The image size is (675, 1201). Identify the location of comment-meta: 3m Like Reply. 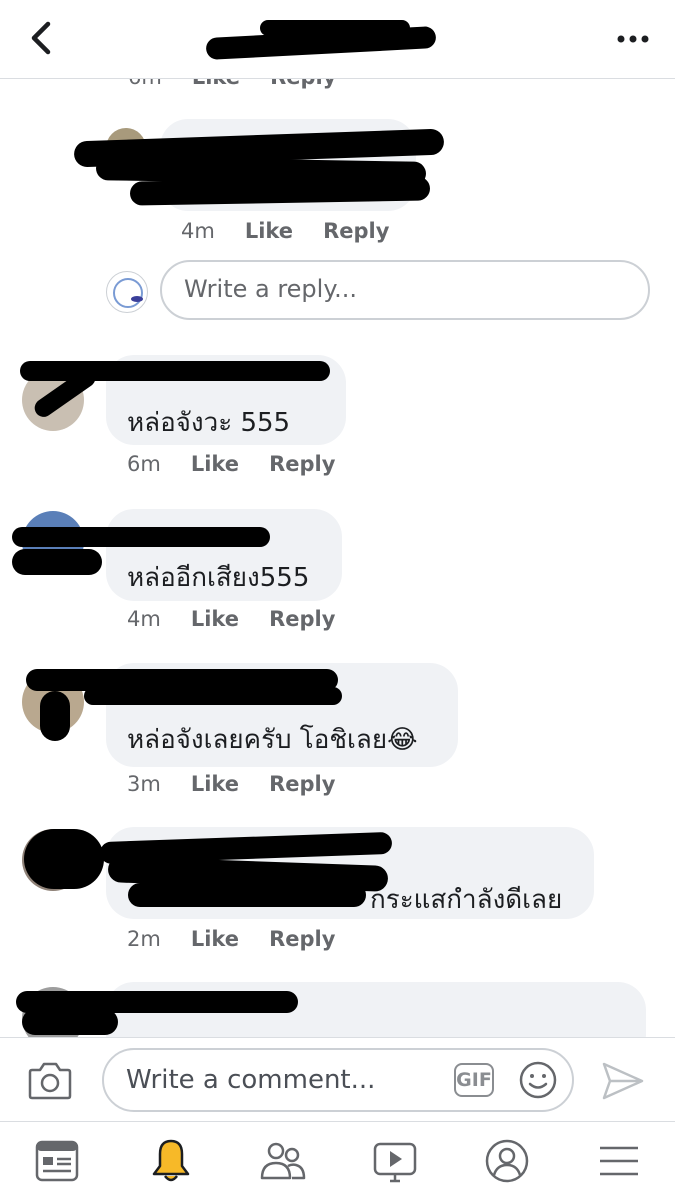
(231, 784).